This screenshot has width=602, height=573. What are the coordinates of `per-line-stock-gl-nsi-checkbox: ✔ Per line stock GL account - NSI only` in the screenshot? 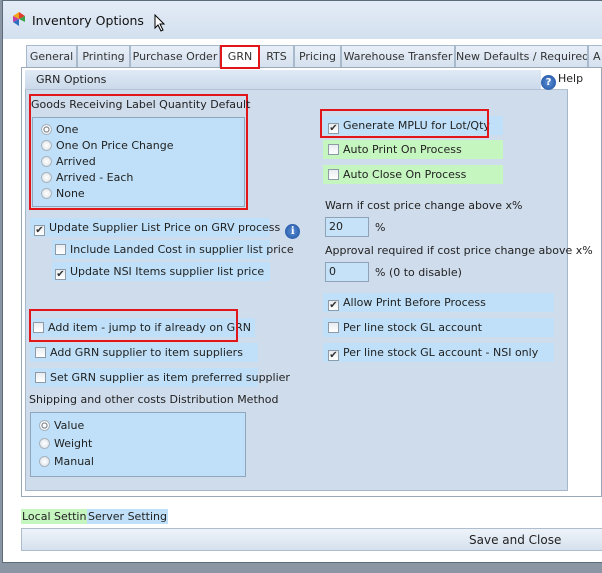 It's located at (438, 352).